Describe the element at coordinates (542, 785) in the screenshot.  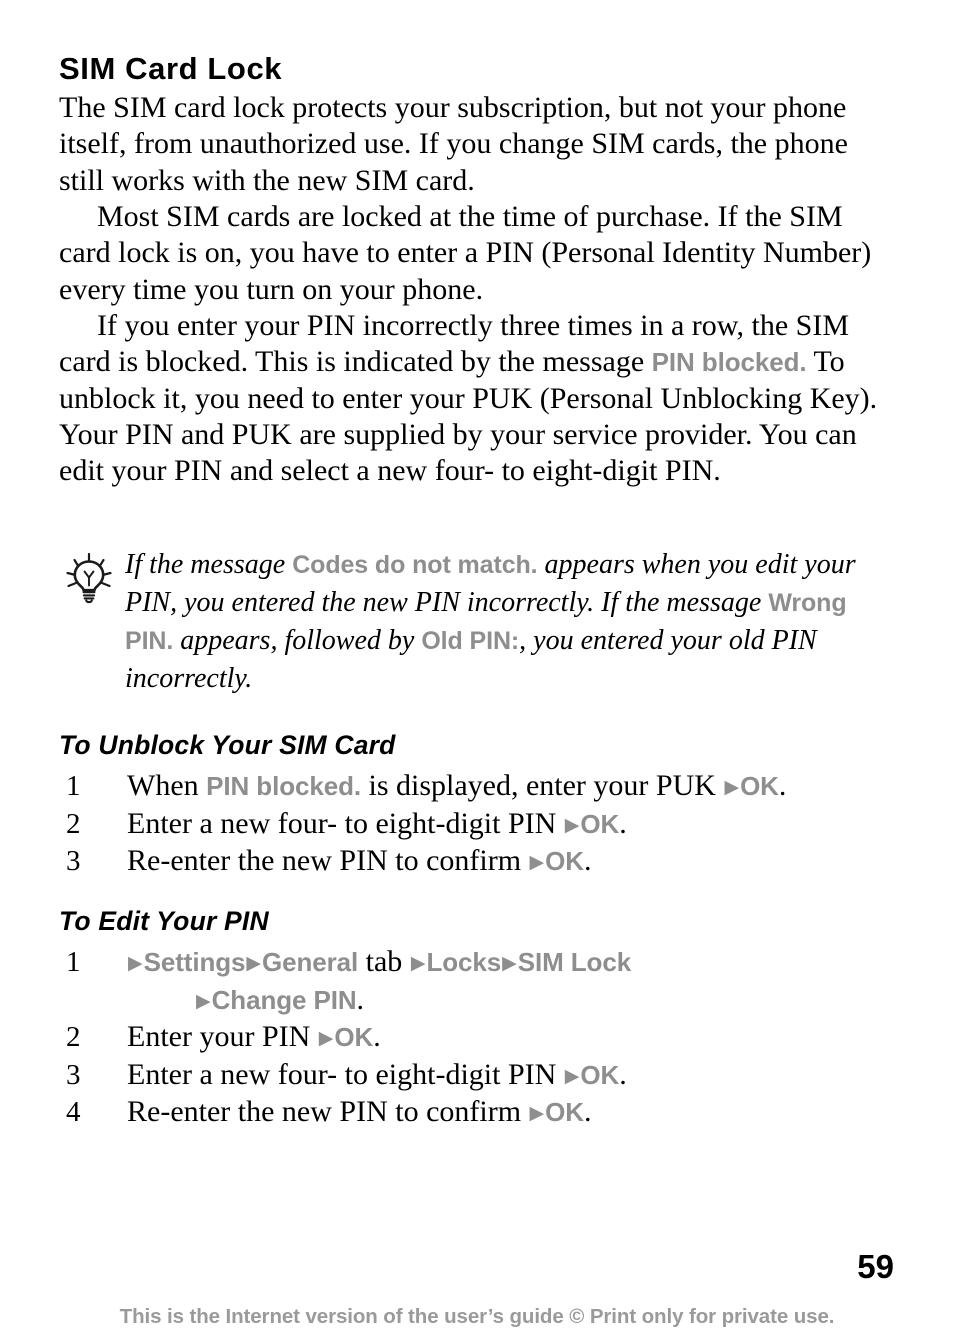
I see `step-text-2: is displayed, enter your PUK` at that location.